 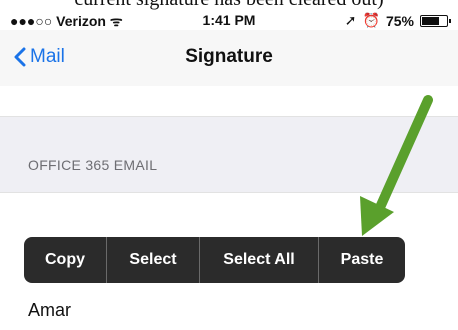 I want to click on edit-menu: Copy Select Select All Paste, so click(x=214, y=260).